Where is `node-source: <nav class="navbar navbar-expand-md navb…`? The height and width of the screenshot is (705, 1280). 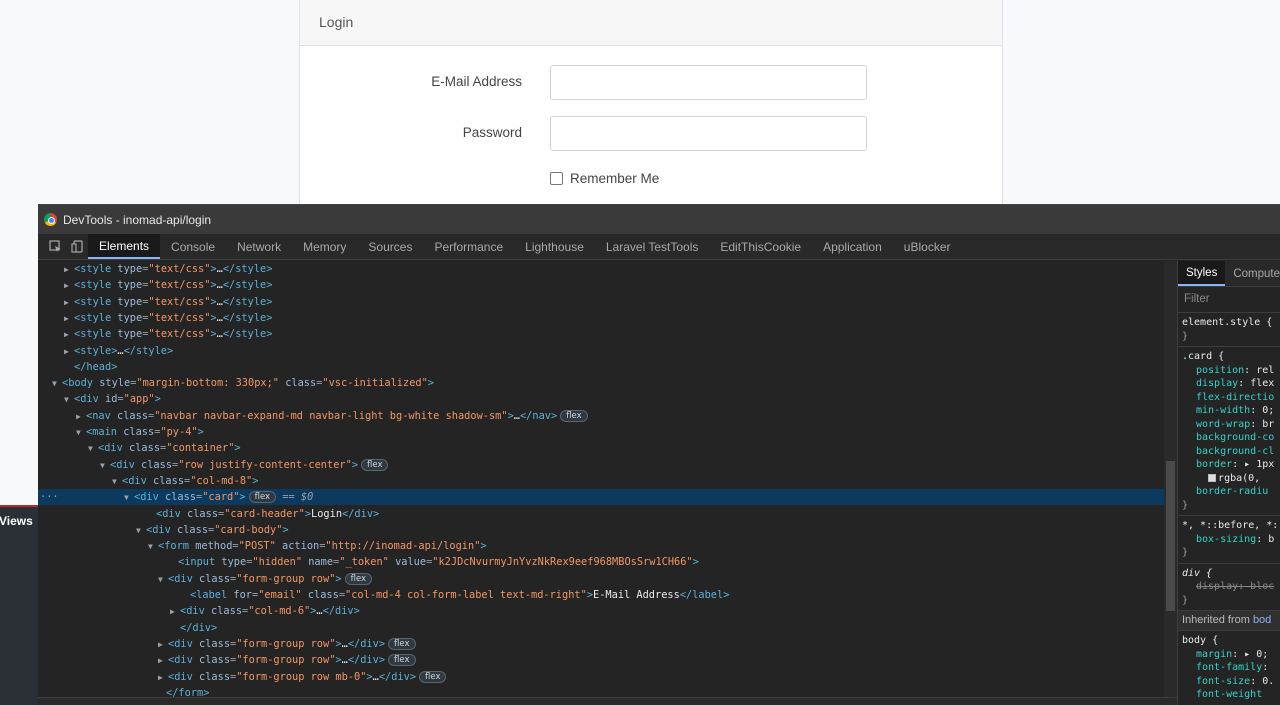
node-source: <nav class="navbar navbar-expand-md navb… is located at coordinates (322, 415).